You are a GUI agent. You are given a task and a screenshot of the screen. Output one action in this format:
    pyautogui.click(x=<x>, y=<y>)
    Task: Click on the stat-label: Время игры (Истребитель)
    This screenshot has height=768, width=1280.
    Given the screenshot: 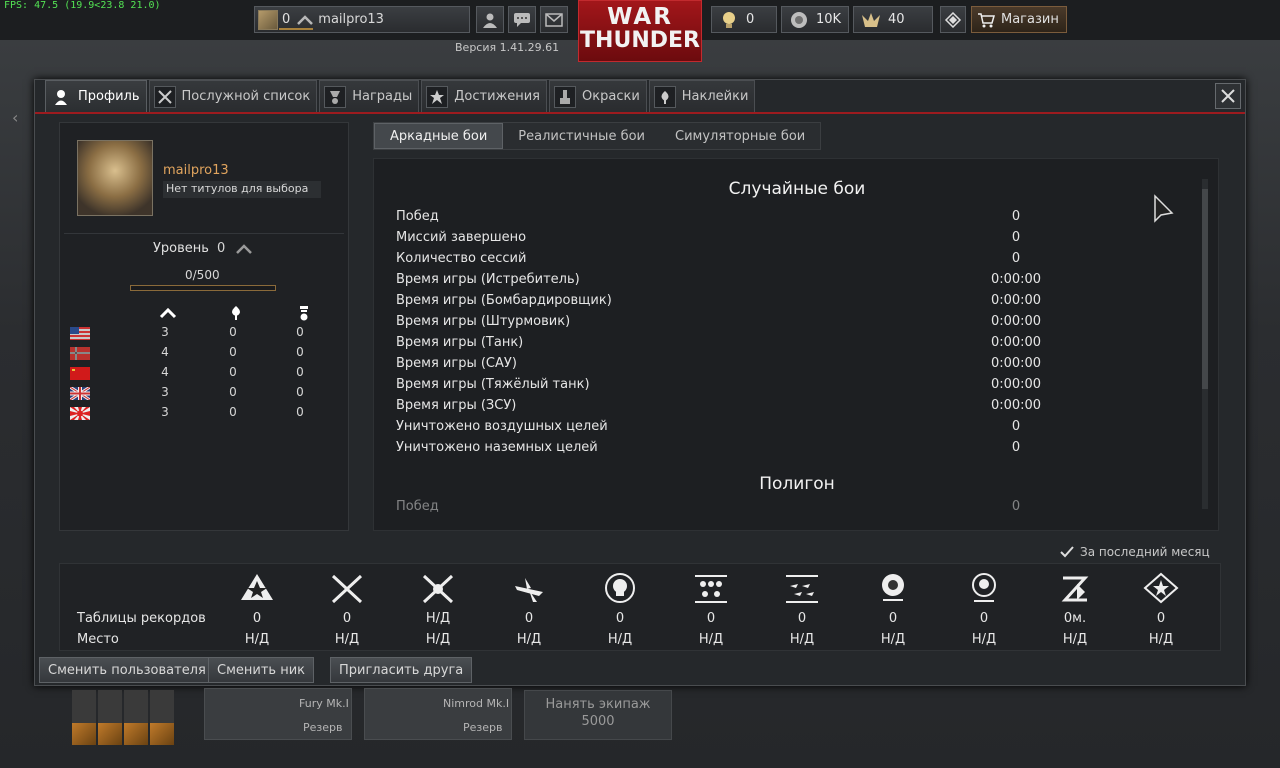 What is the action you would take?
    pyautogui.click(x=488, y=279)
    